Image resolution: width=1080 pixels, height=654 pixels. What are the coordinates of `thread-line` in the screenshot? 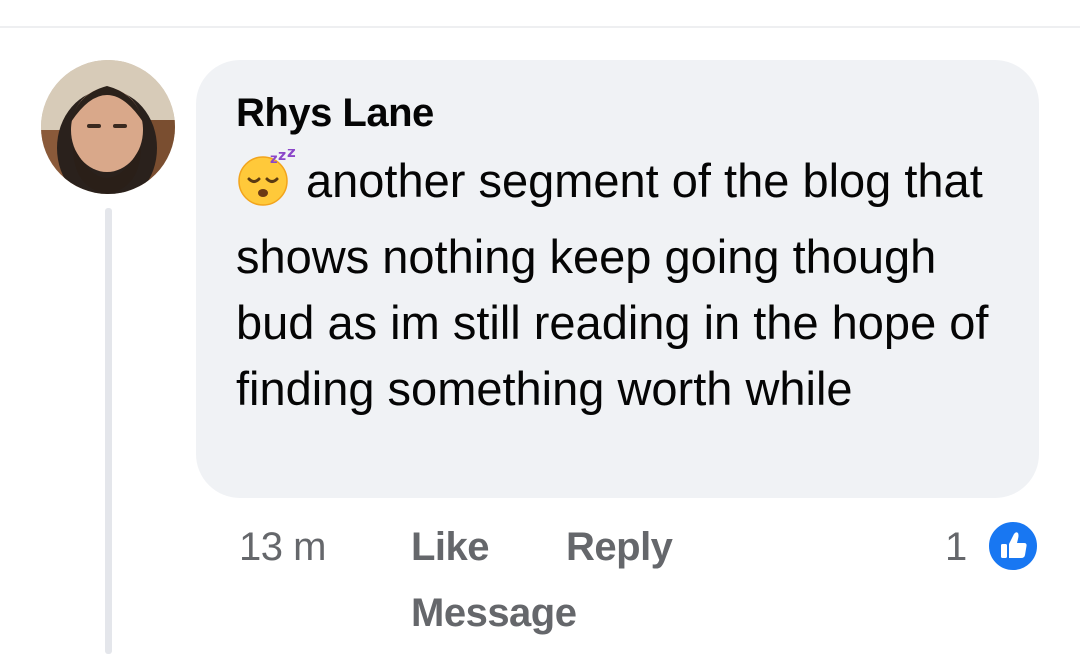 It's located at (108, 431).